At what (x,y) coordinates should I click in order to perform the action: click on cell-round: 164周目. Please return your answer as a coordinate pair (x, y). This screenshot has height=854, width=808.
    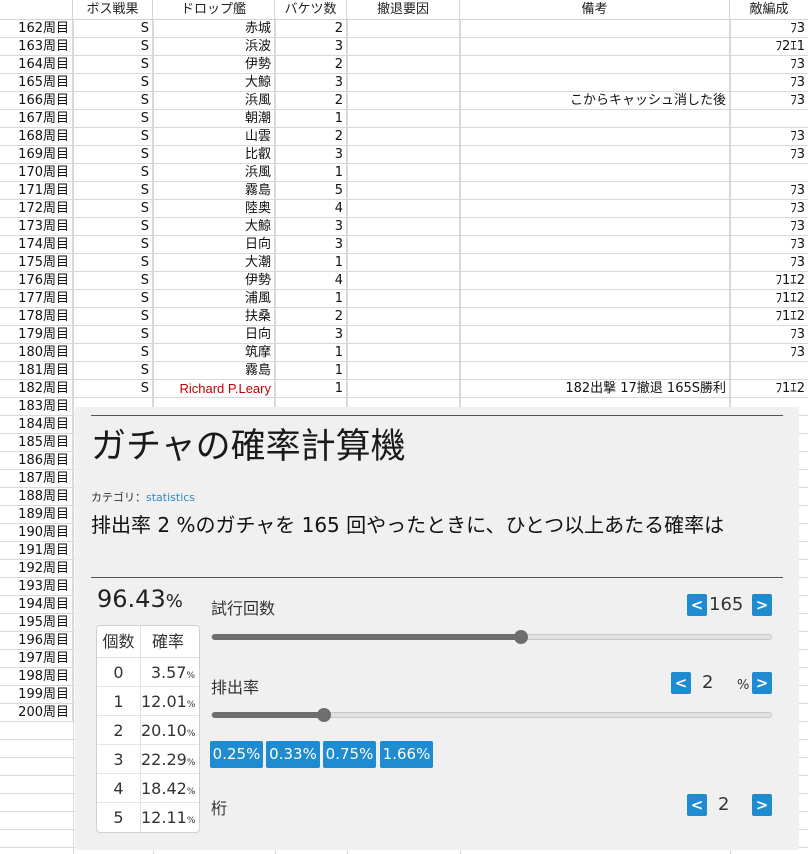
    Looking at the image, I should click on (36, 65).